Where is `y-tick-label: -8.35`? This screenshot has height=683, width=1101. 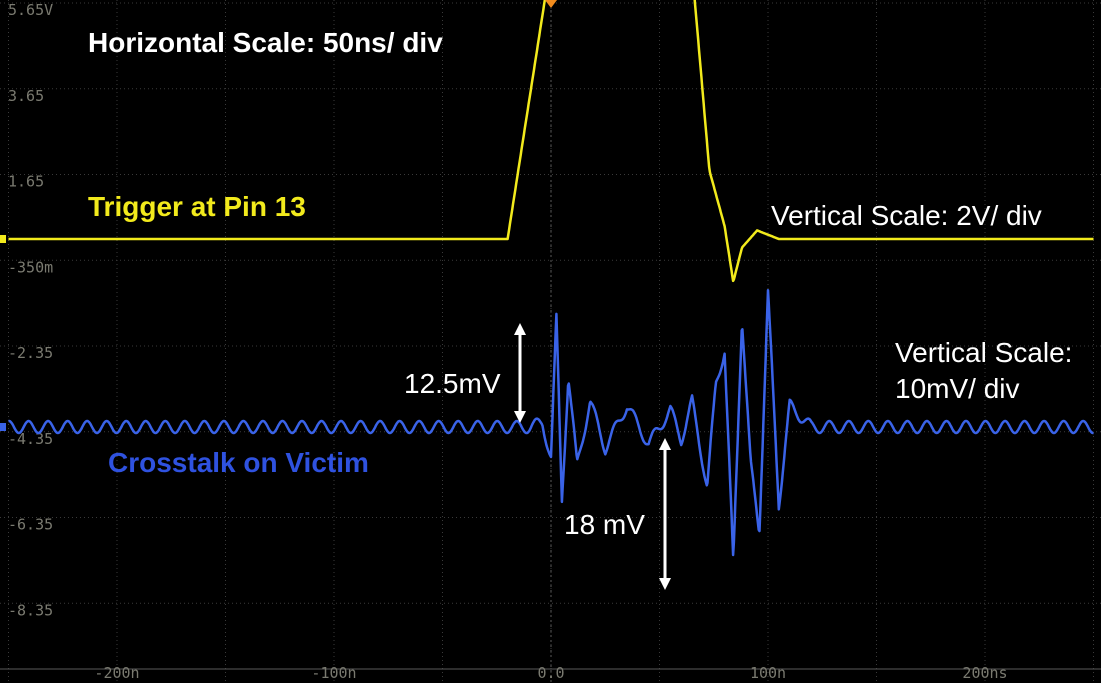 y-tick-label: -8.35 is located at coordinates (30, 610).